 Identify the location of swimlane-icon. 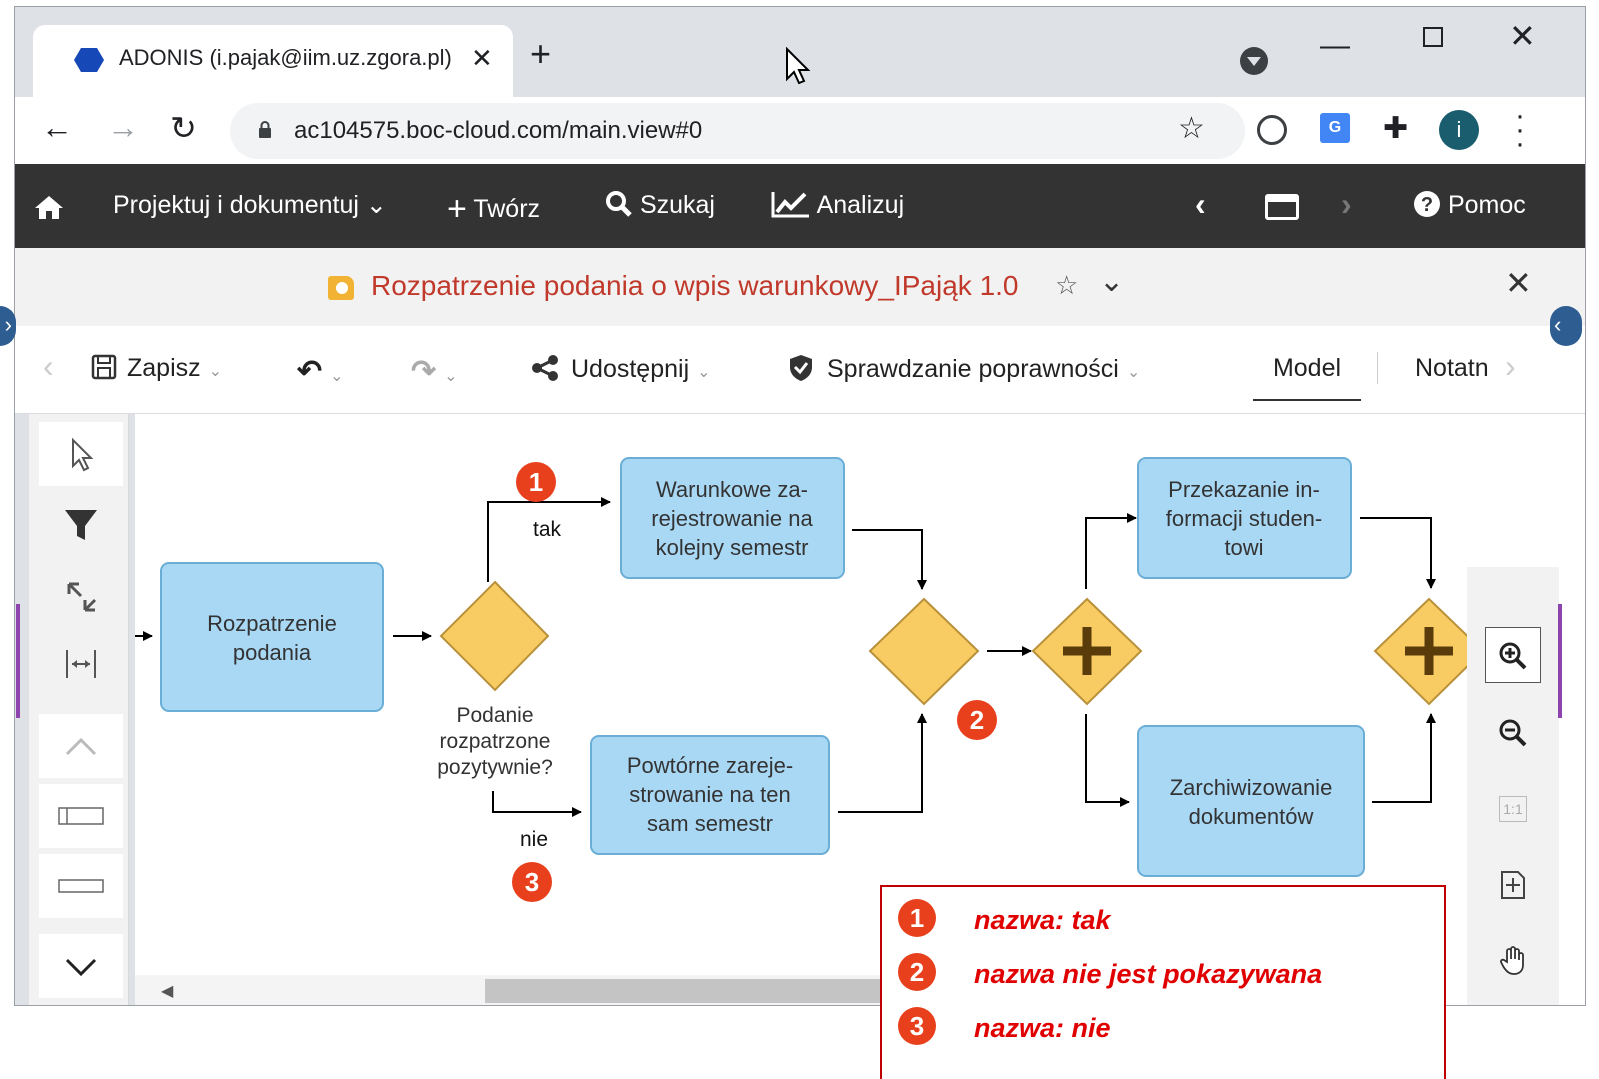
(81, 816).